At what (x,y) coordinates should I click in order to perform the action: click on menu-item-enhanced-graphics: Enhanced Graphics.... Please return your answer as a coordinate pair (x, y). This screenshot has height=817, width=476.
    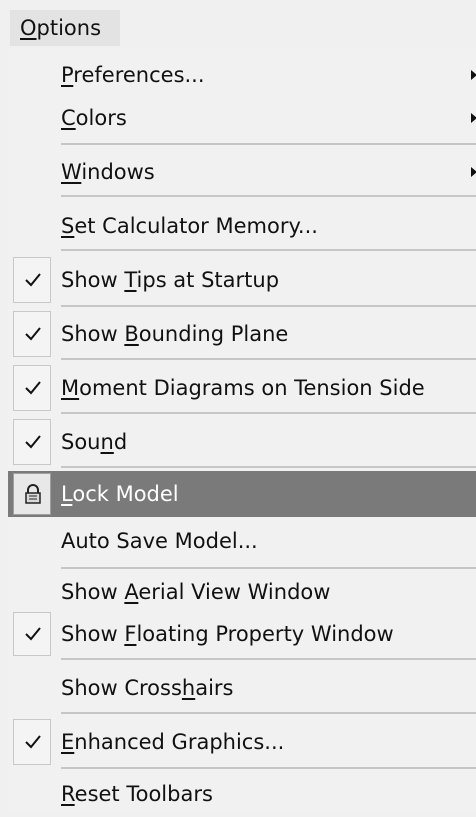
    Looking at the image, I should click on (242, 742).